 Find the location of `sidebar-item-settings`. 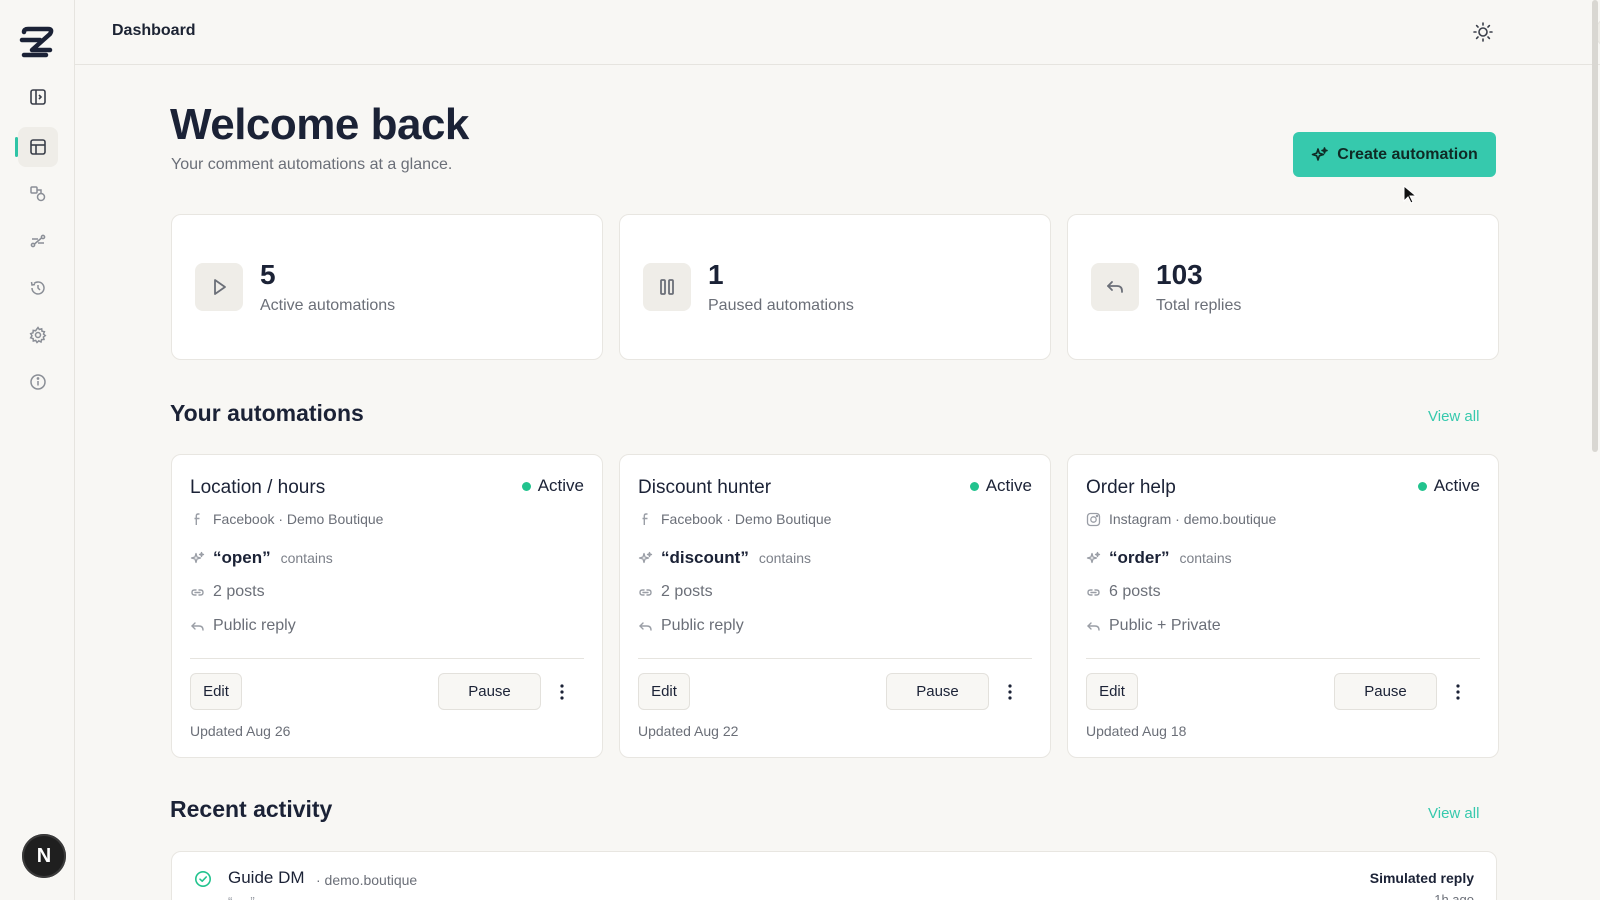

sidebar-item-settings is located at coordinates (38, 335).